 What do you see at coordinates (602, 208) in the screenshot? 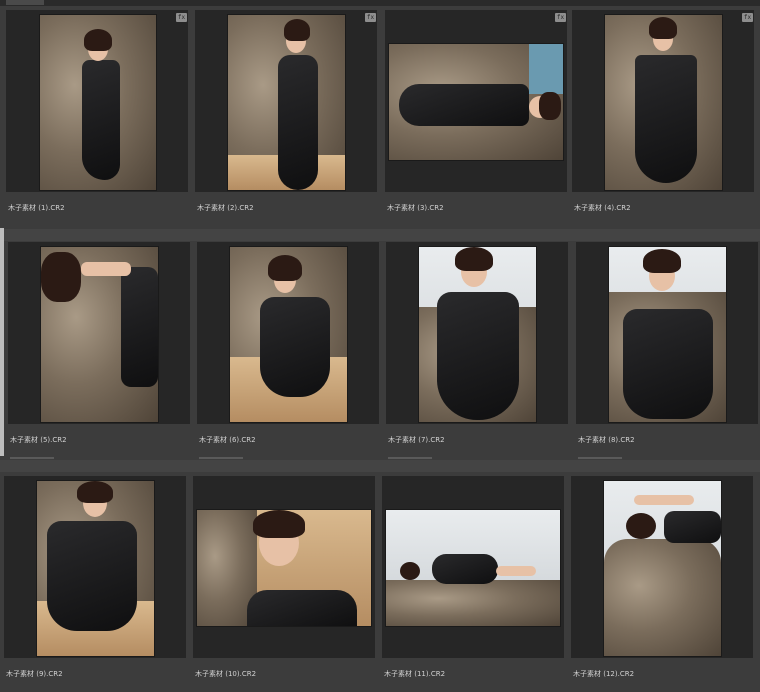
I see `thumbnail-filename: 木子素材 (4).CR2` at bounding box center [602, 208].